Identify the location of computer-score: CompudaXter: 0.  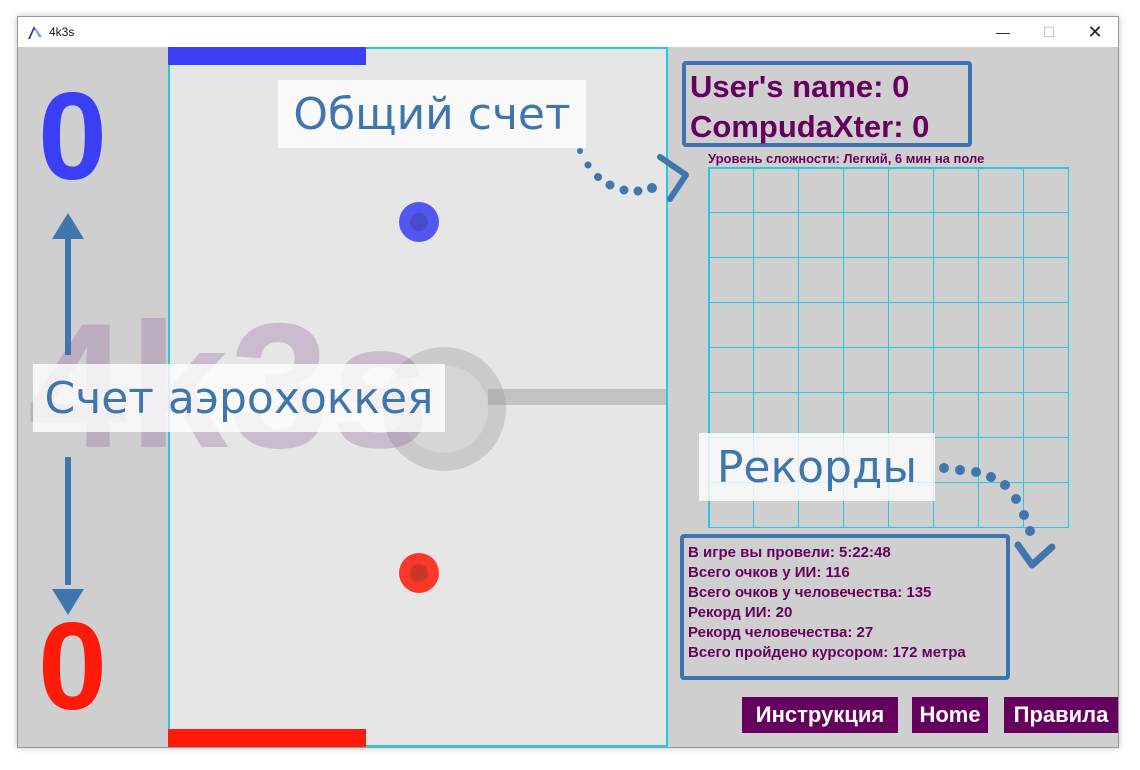
(810, 126).